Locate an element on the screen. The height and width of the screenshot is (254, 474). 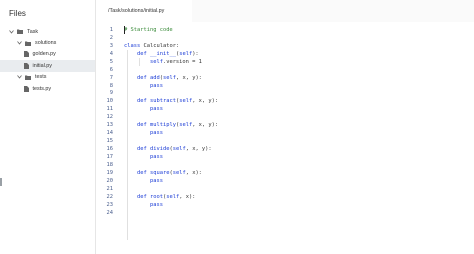
tree-item-label: solutions is located at coordinates (46, 43).